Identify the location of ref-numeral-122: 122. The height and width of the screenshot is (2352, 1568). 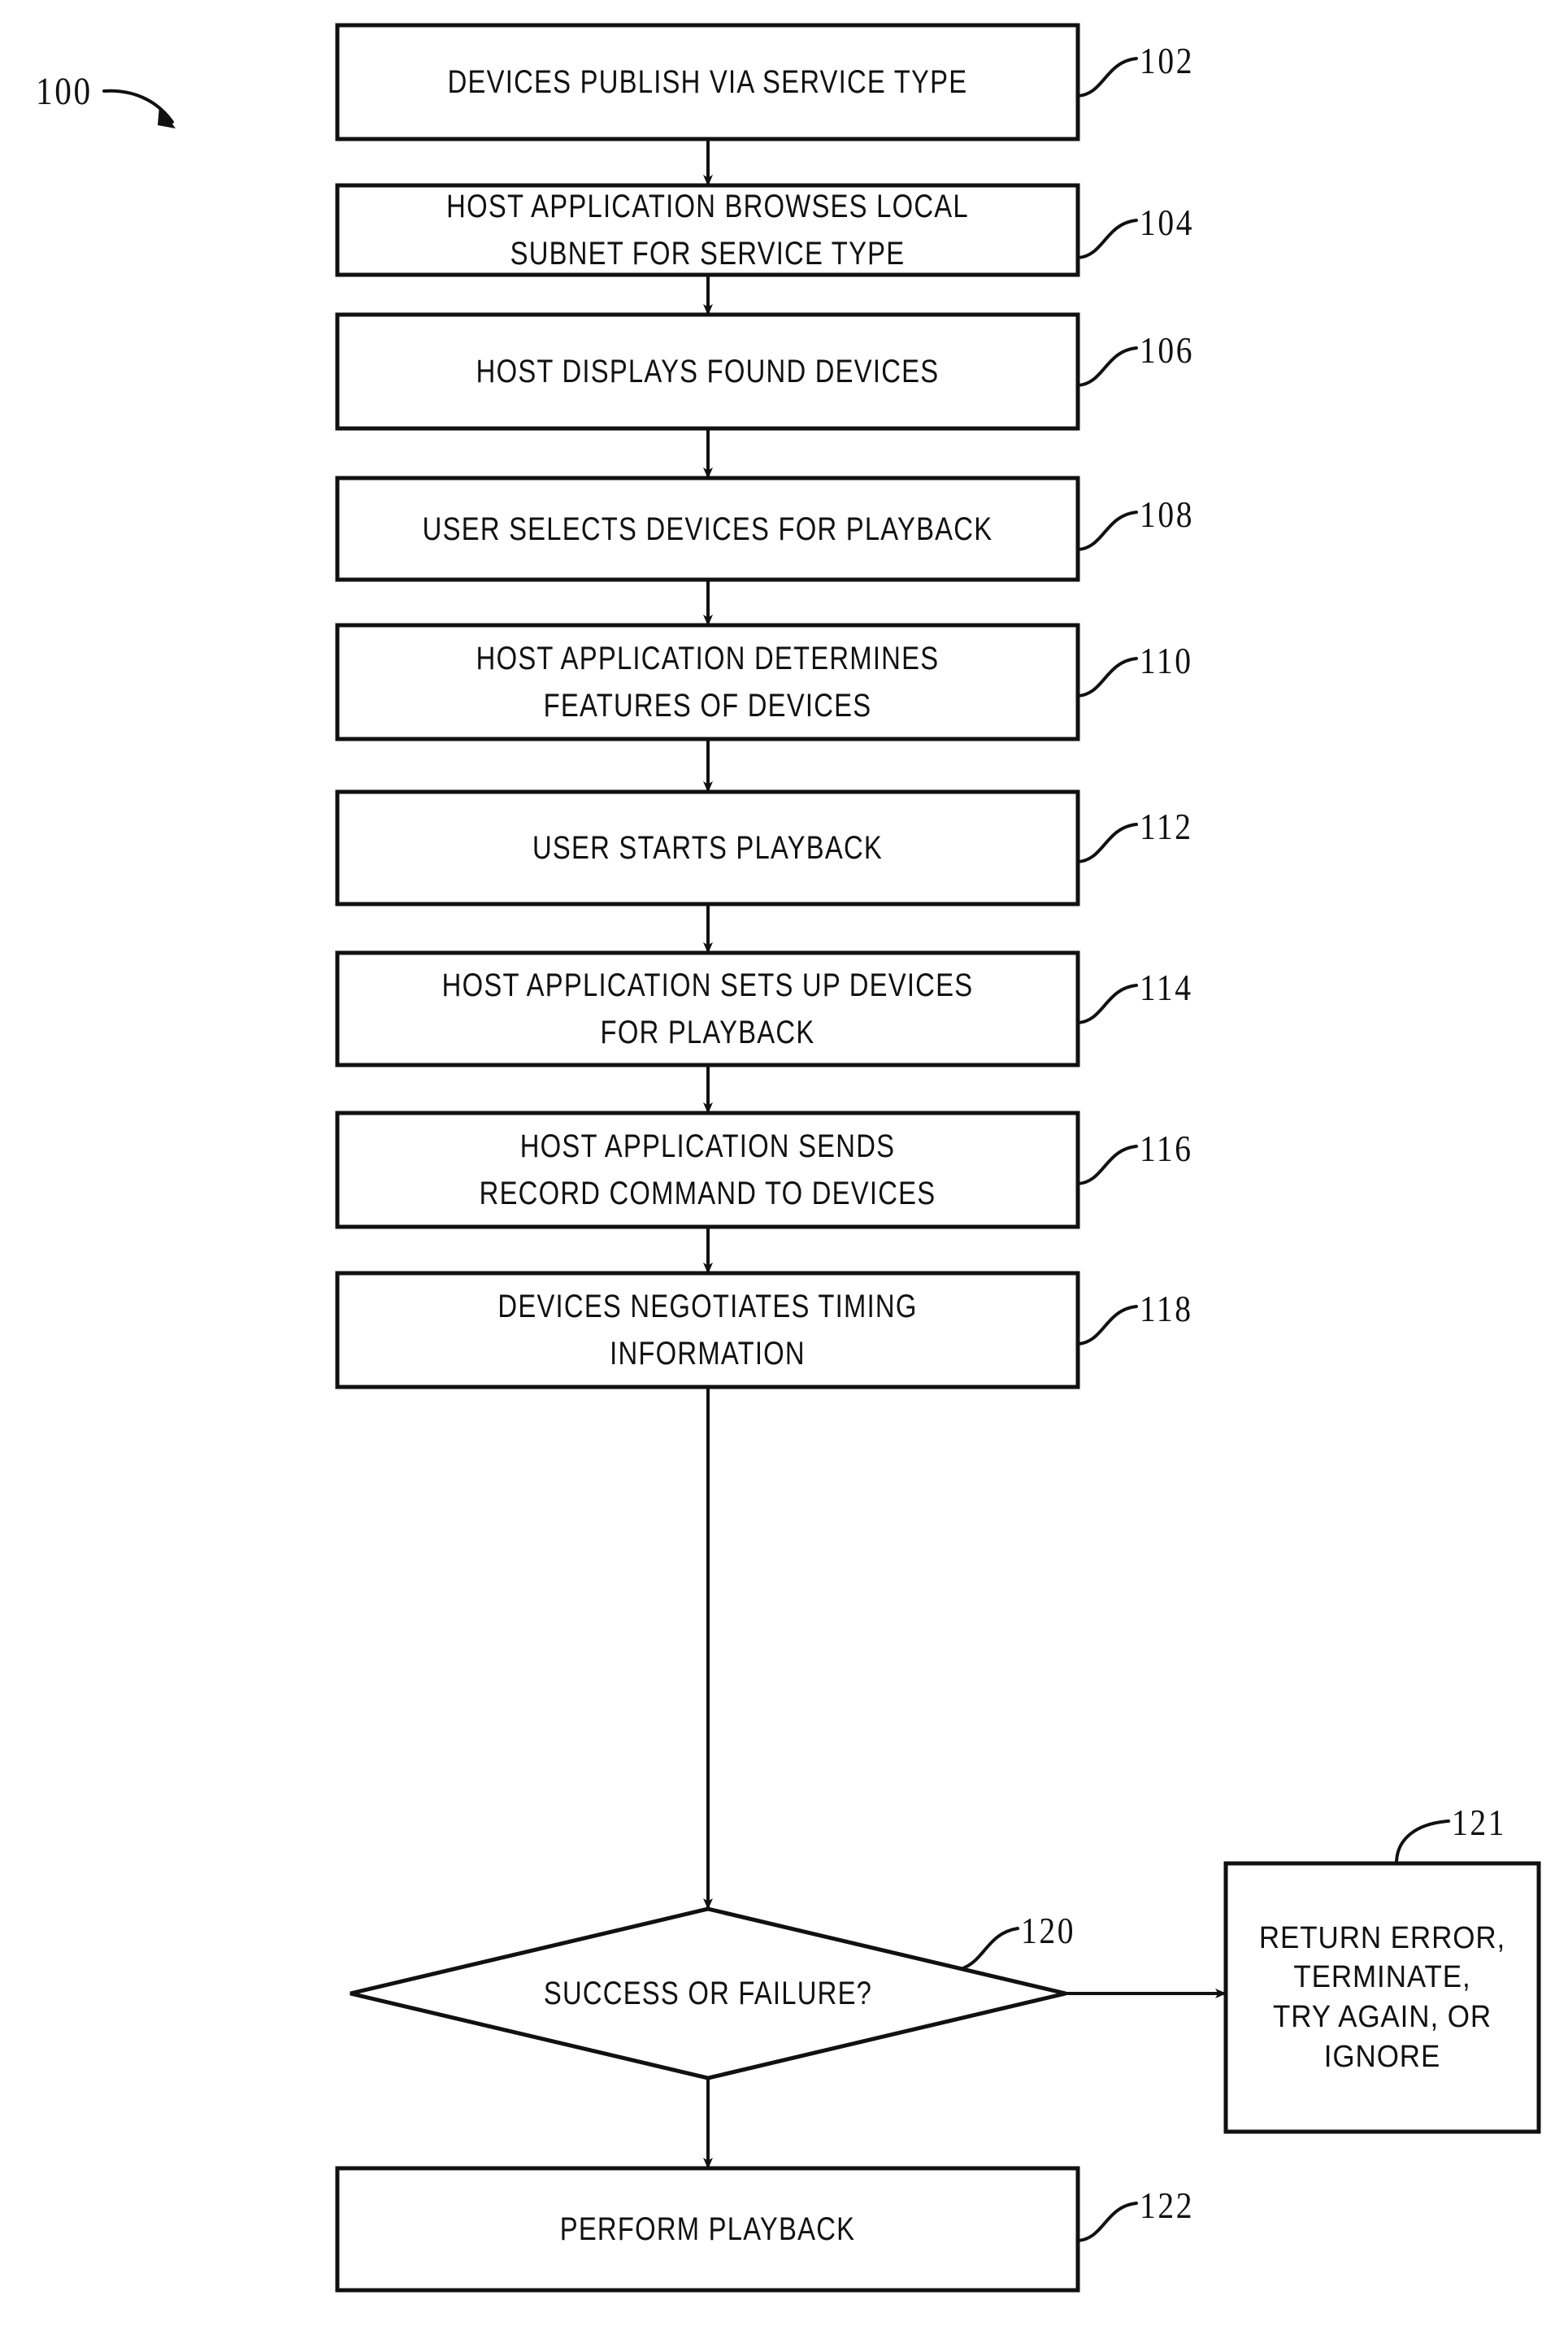
(1167, 2205).